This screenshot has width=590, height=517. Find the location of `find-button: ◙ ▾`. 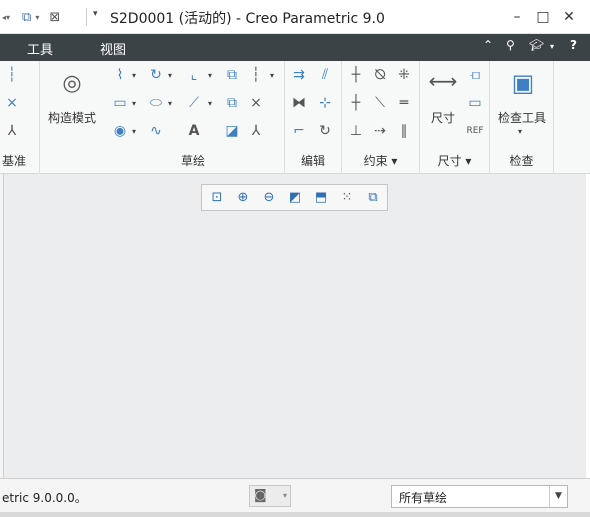

find-button: ◙ ▾ is located at coordinates (270, 496).